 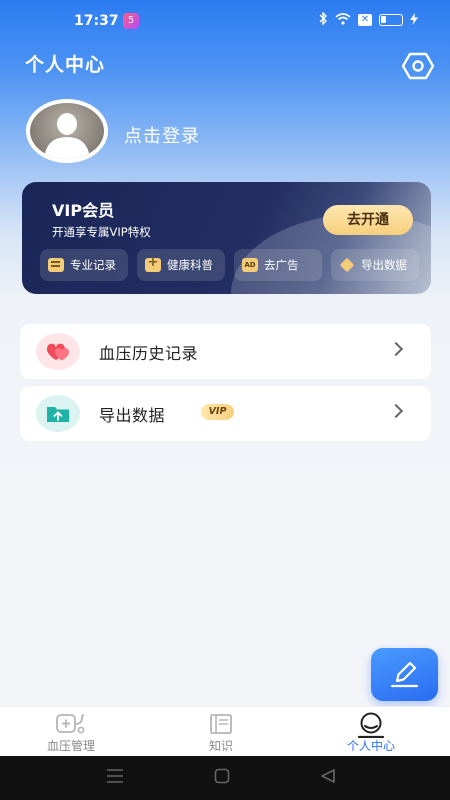 I want to click on tab-label: 血压管理, so click(x=70, y=746).